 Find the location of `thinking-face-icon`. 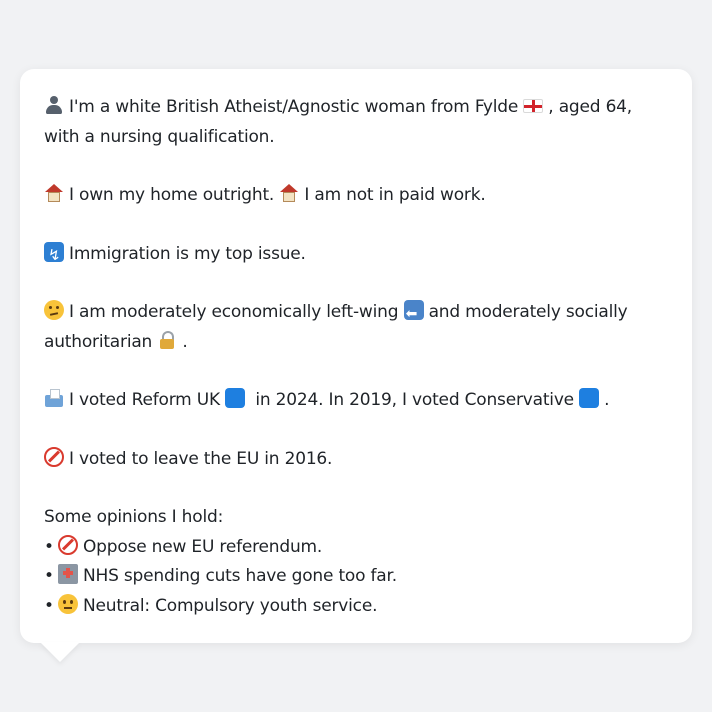

thinking-face-icon is located at coordinates (54, 310).